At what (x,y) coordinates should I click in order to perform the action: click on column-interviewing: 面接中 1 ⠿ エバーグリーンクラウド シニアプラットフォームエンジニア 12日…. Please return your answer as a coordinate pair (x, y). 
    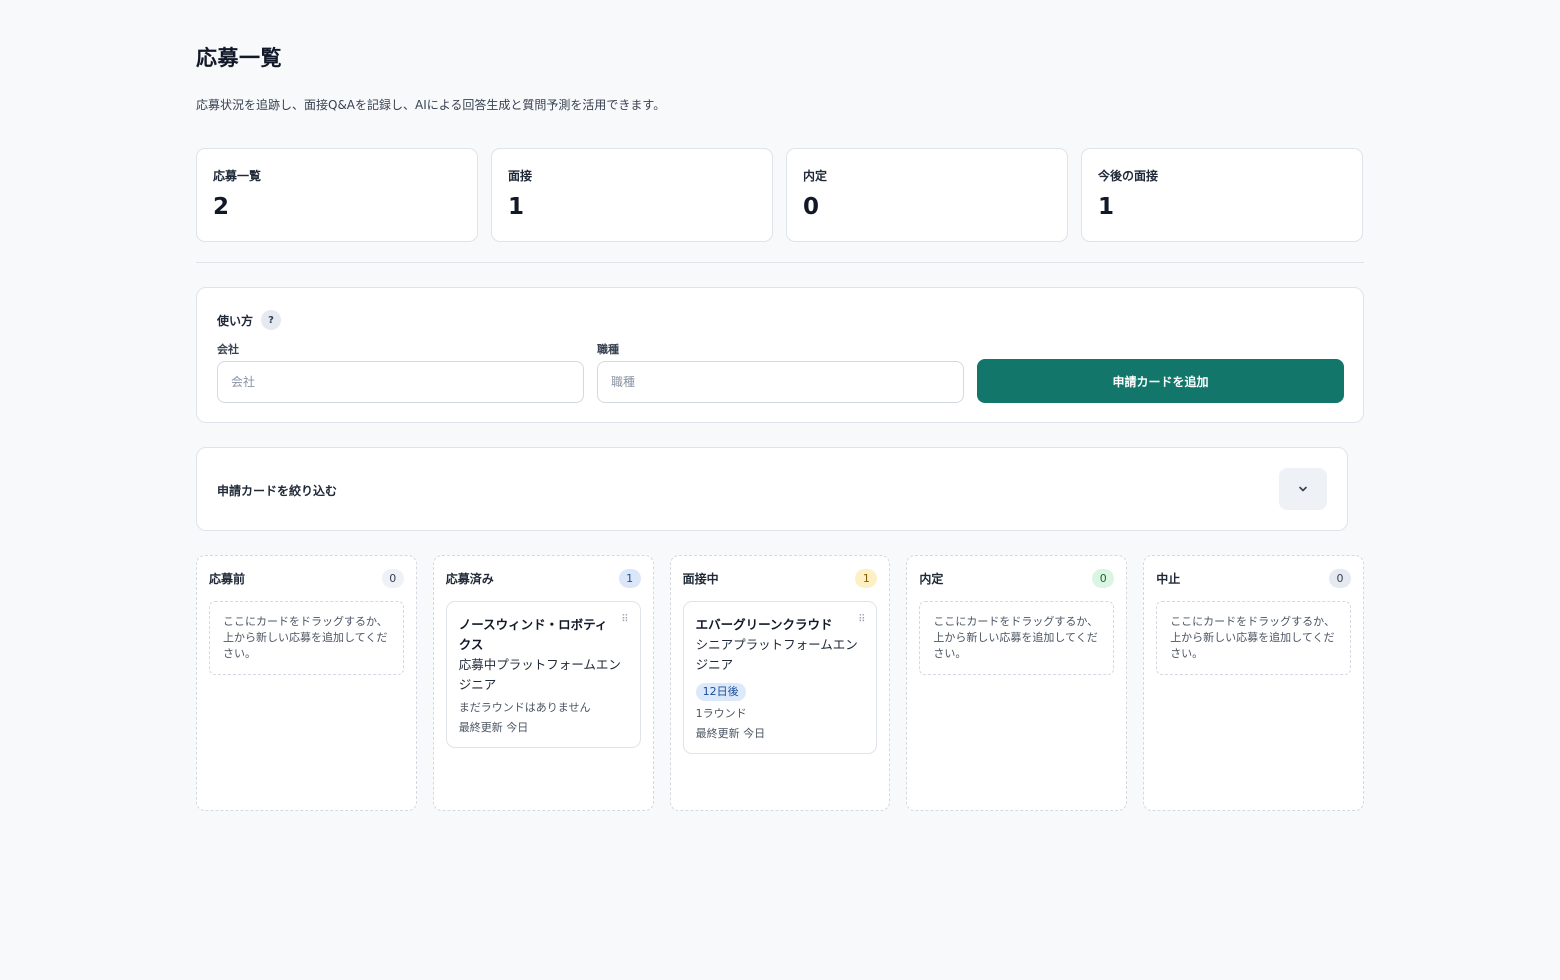
    Looking at the image, I should click on (780, 683).